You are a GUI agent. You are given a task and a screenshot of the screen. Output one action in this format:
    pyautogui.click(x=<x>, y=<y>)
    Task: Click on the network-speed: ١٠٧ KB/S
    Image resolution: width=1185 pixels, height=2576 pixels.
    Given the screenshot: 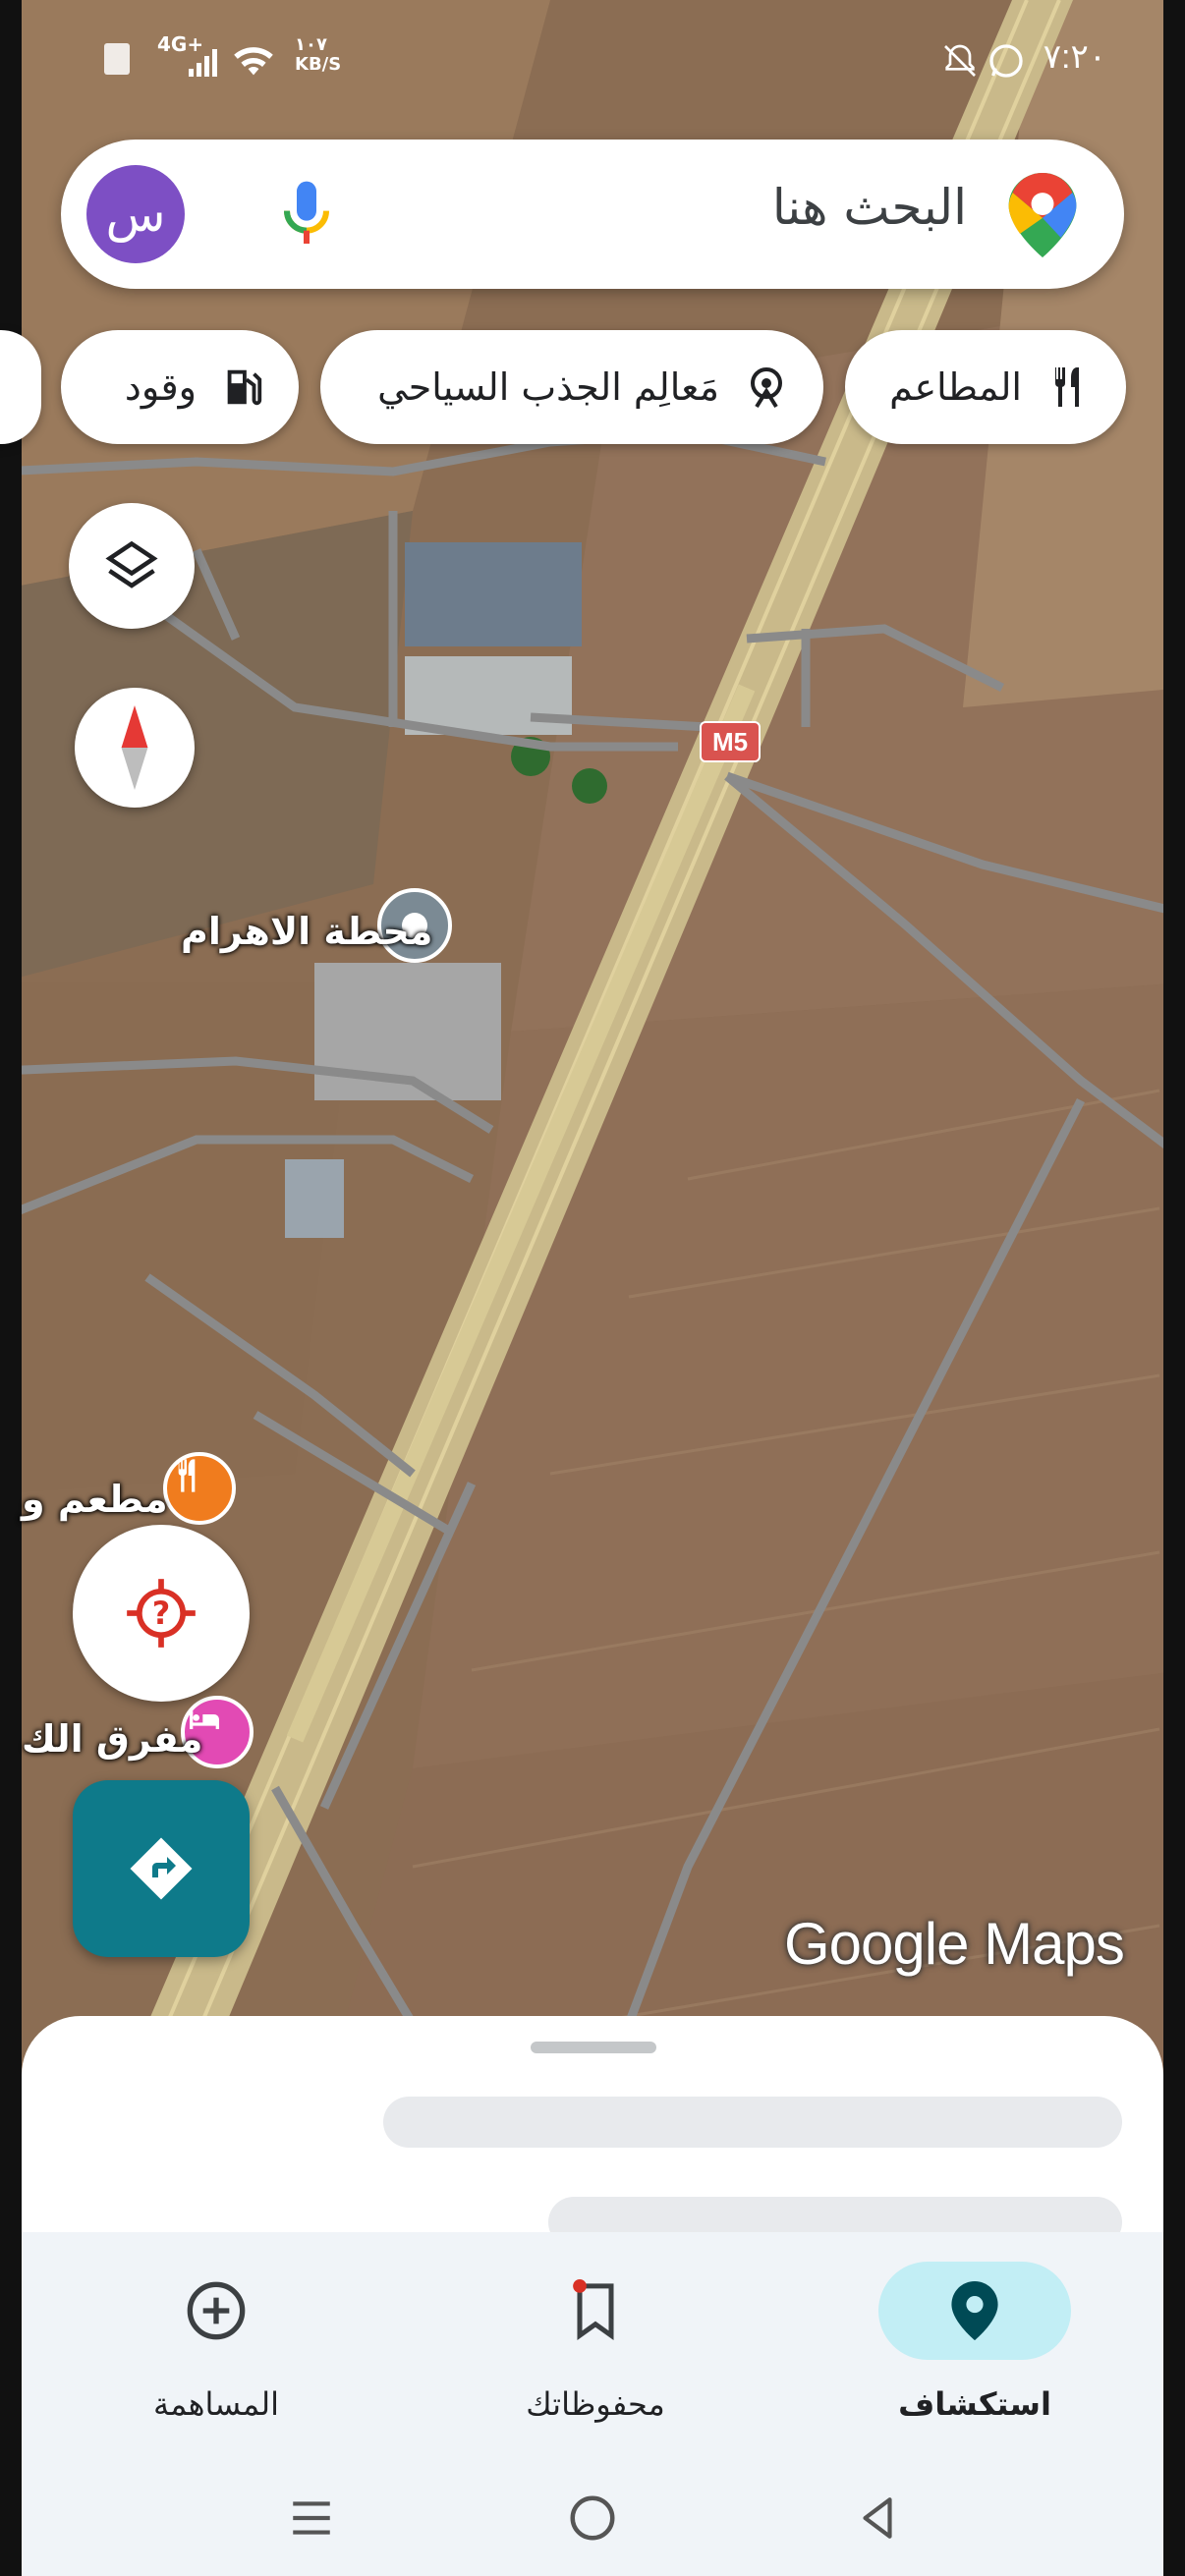 What is the action you would take?
    pyautogui.click(x=318, y=55)
    